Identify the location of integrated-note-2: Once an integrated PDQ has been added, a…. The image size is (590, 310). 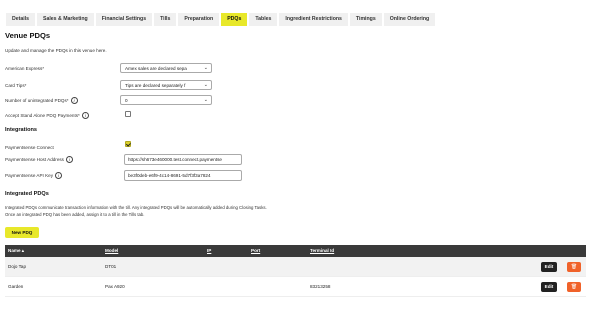
(75, 214).